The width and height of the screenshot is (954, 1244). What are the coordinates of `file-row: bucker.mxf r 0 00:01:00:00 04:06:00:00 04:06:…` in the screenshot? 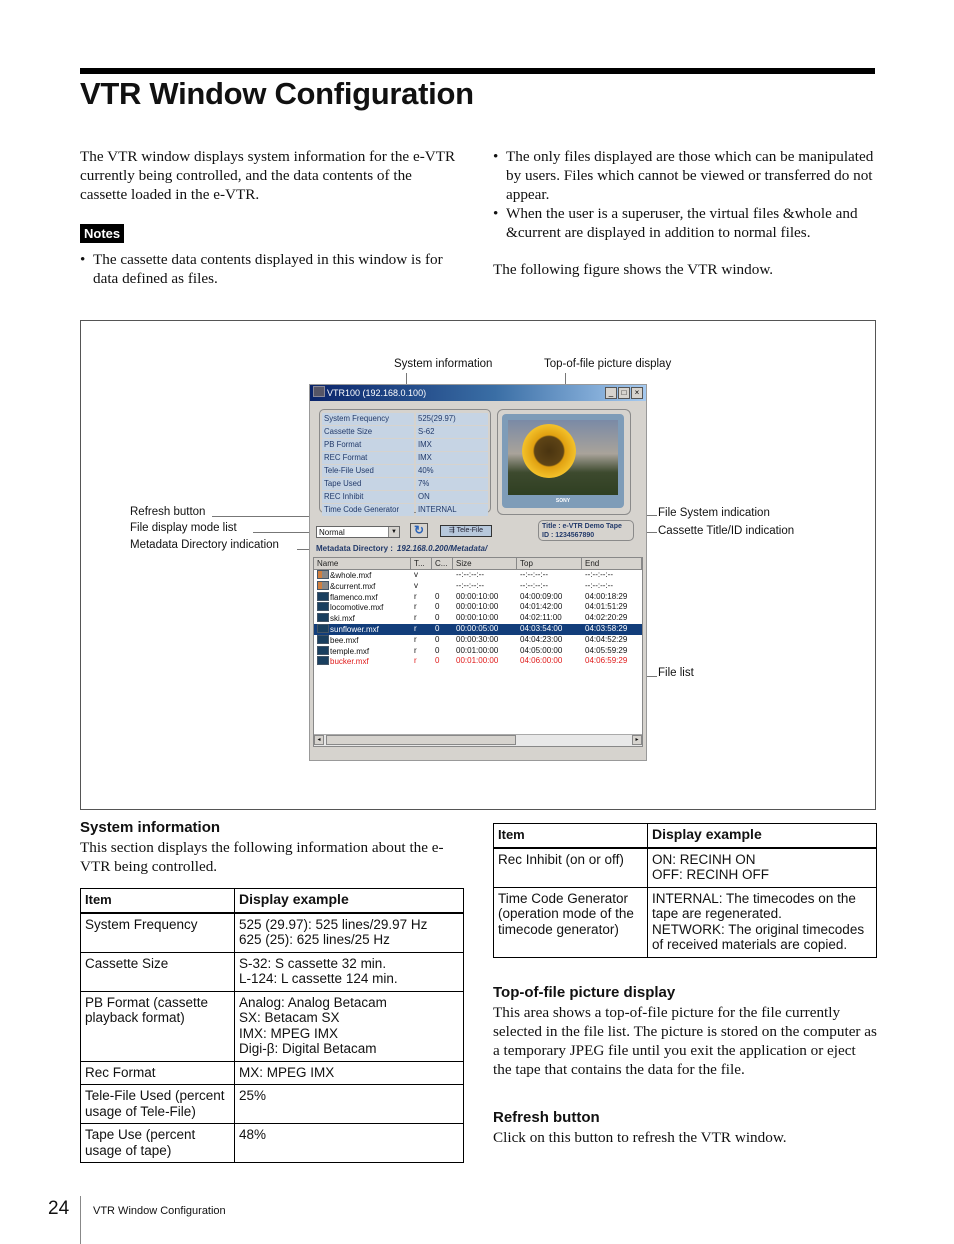 It's located at (478, 661).